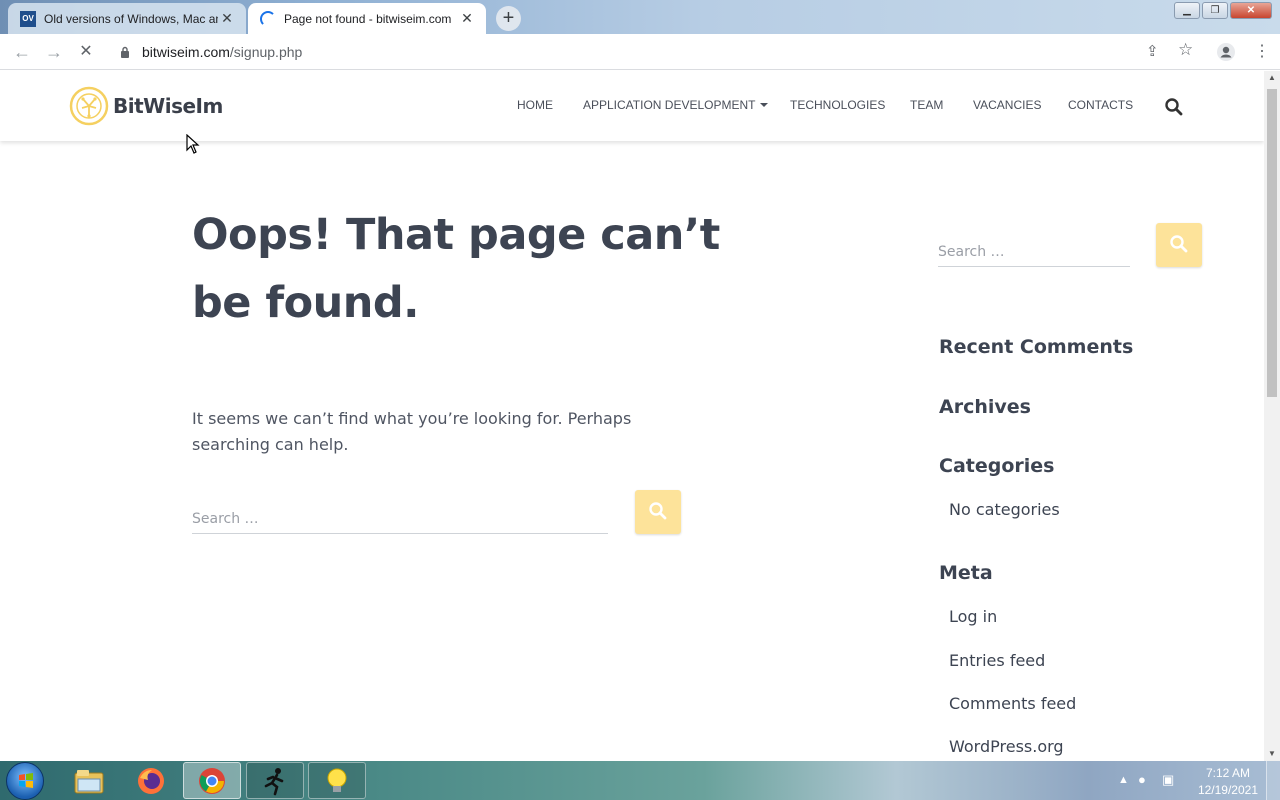 The height and width of the screenshot is (800, 1280). I want to click on scroll-down-arrow-icon: ▼, so click(1272, 754).